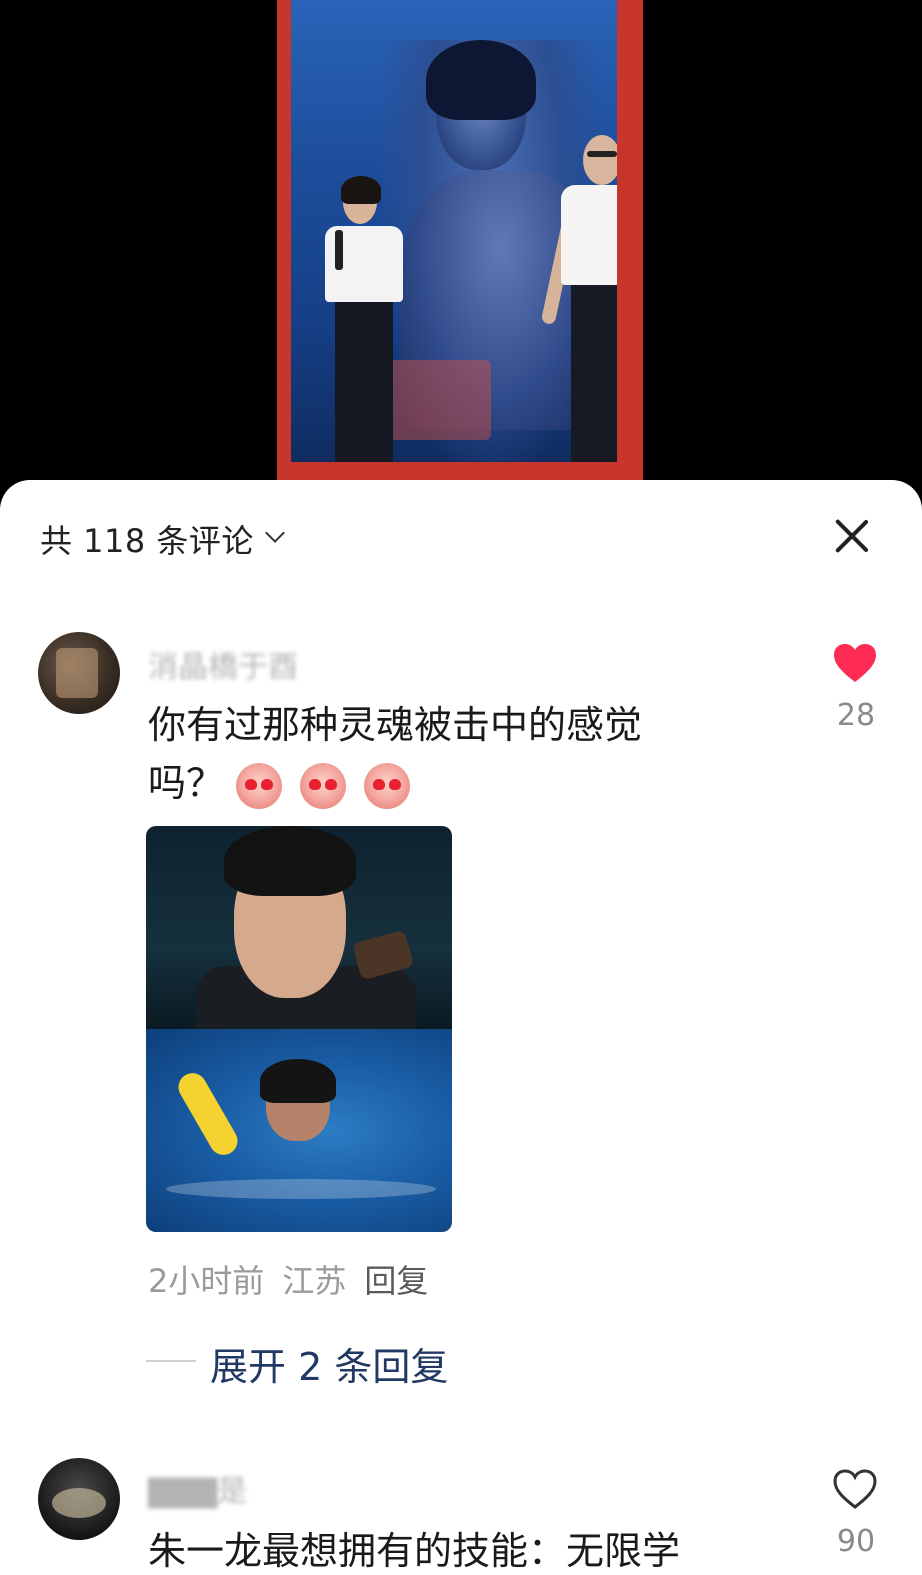  What do you see at coordinates (171, 1361) in the screenshot?
I see `expand-divider` at bounding box center [171, 1361].